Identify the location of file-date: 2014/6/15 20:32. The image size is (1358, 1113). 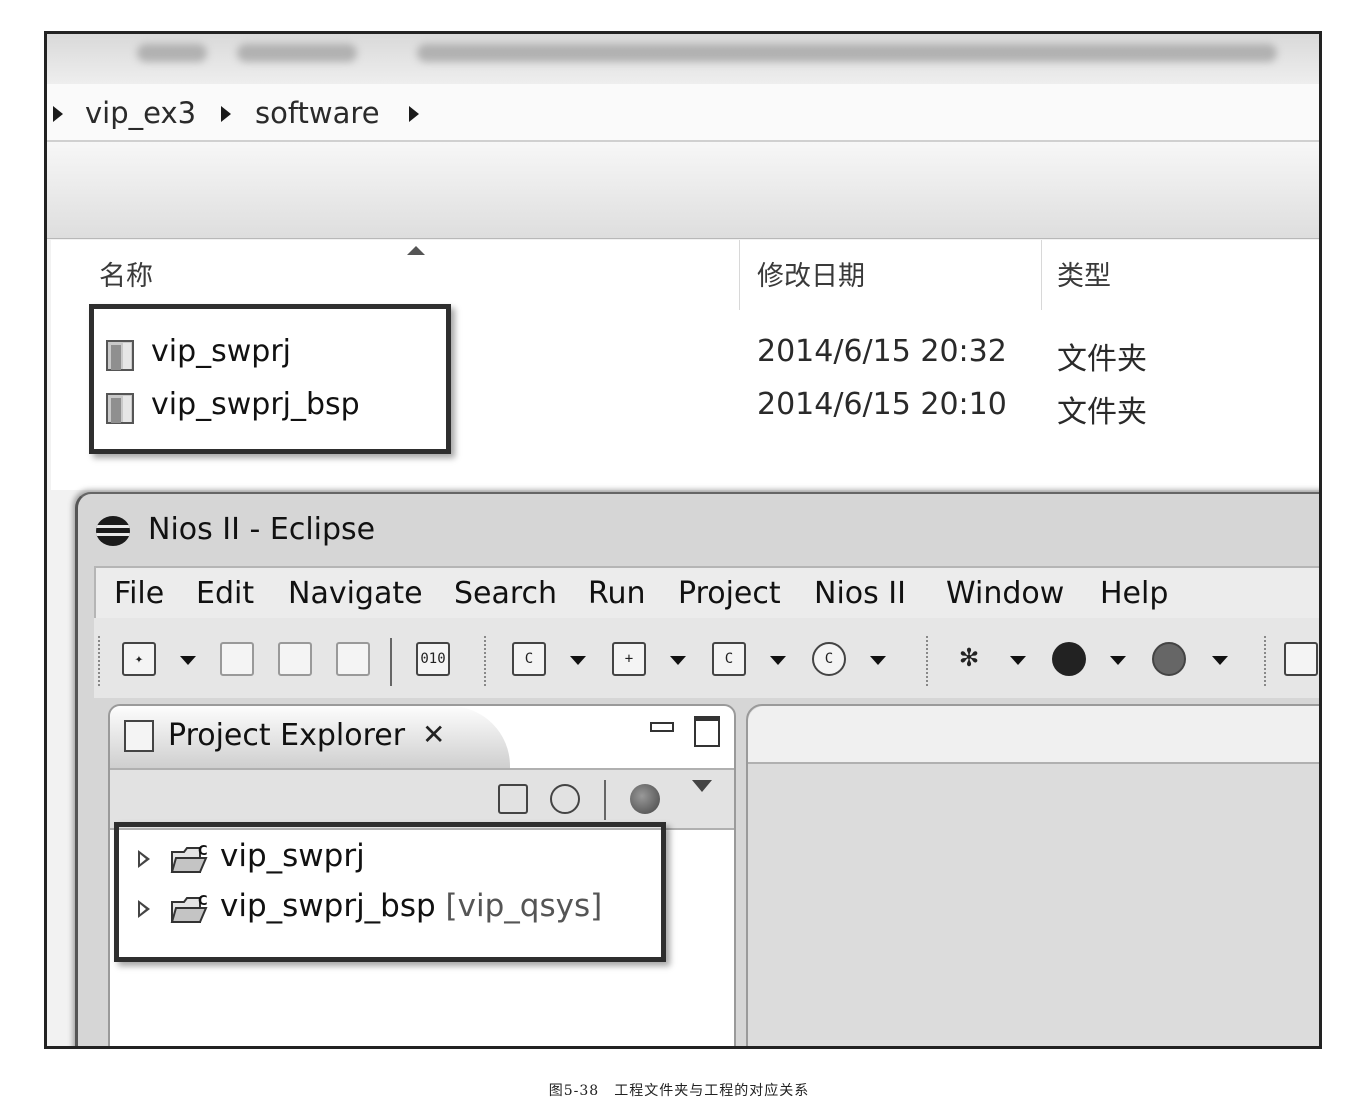
(882, 351).